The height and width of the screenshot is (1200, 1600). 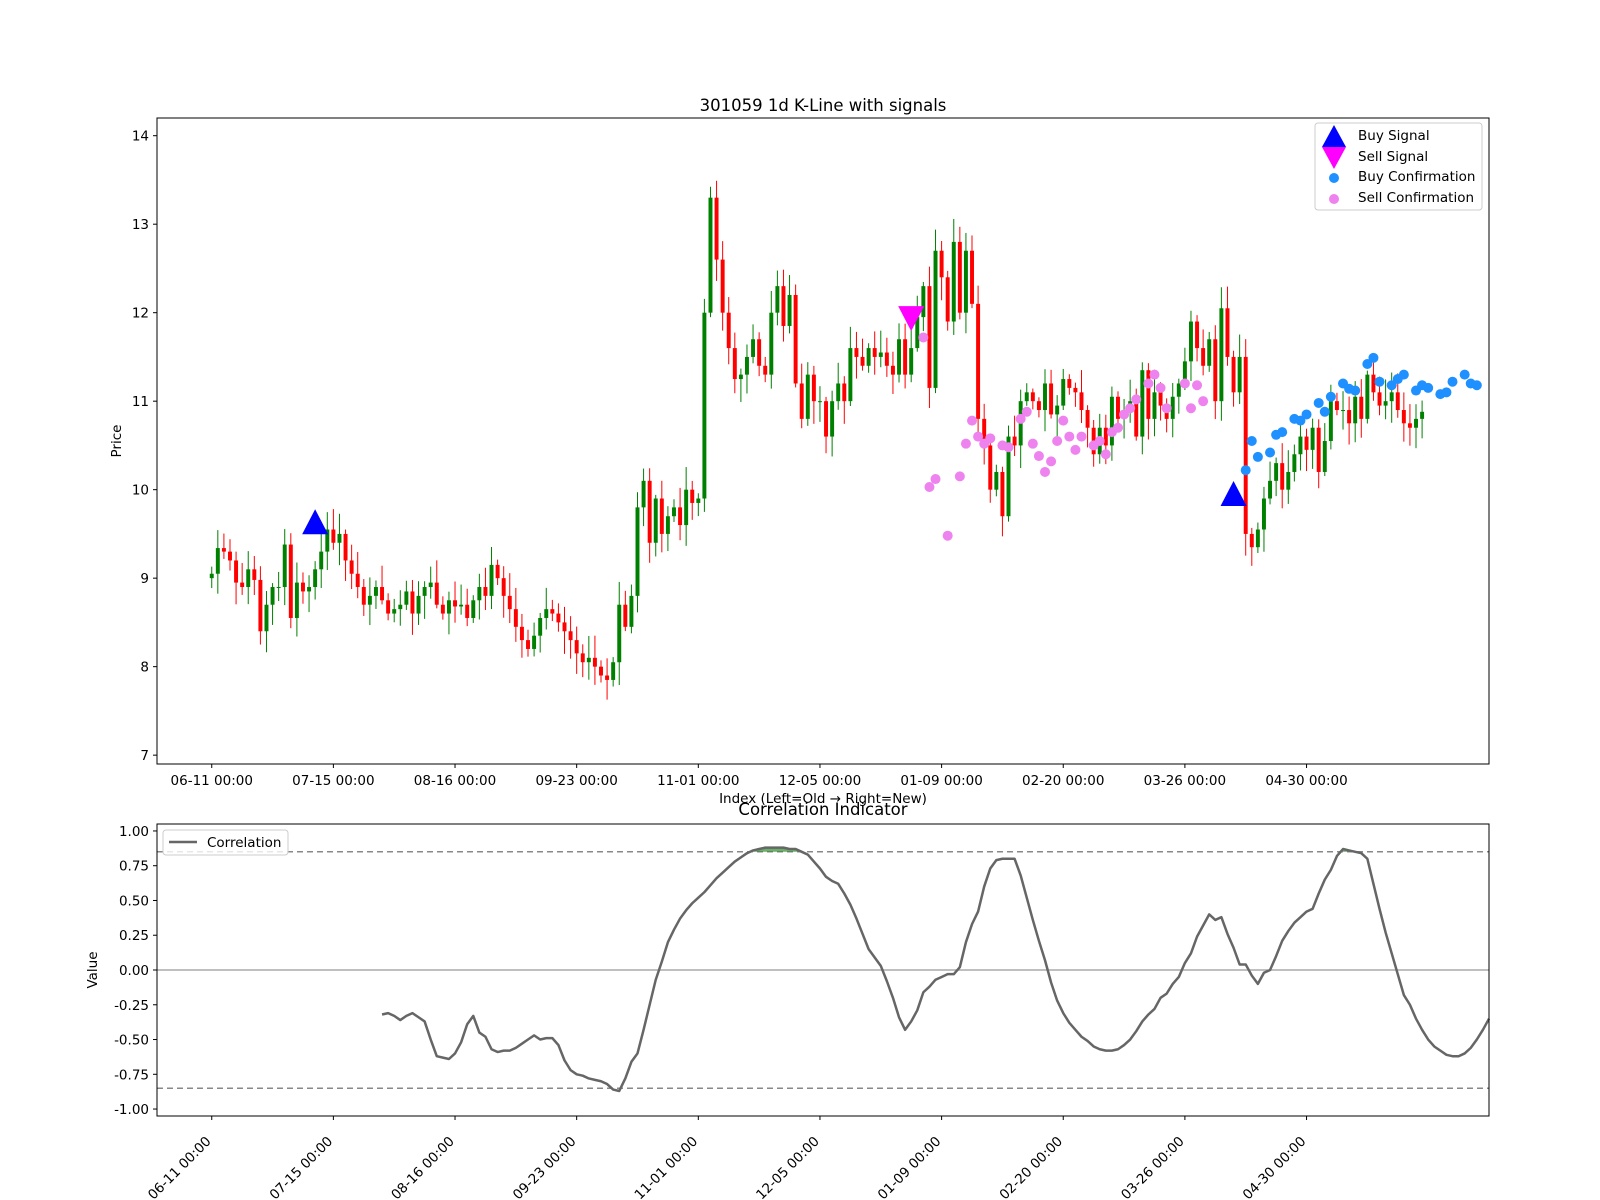 I want to click on kline-y-tick-label: 8, so click(x=144, y=668).